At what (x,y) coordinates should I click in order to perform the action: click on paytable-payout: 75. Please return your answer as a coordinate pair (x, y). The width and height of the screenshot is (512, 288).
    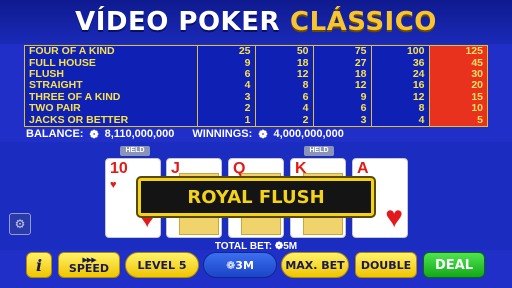
    Looking at the image, I should click on (342, 51).